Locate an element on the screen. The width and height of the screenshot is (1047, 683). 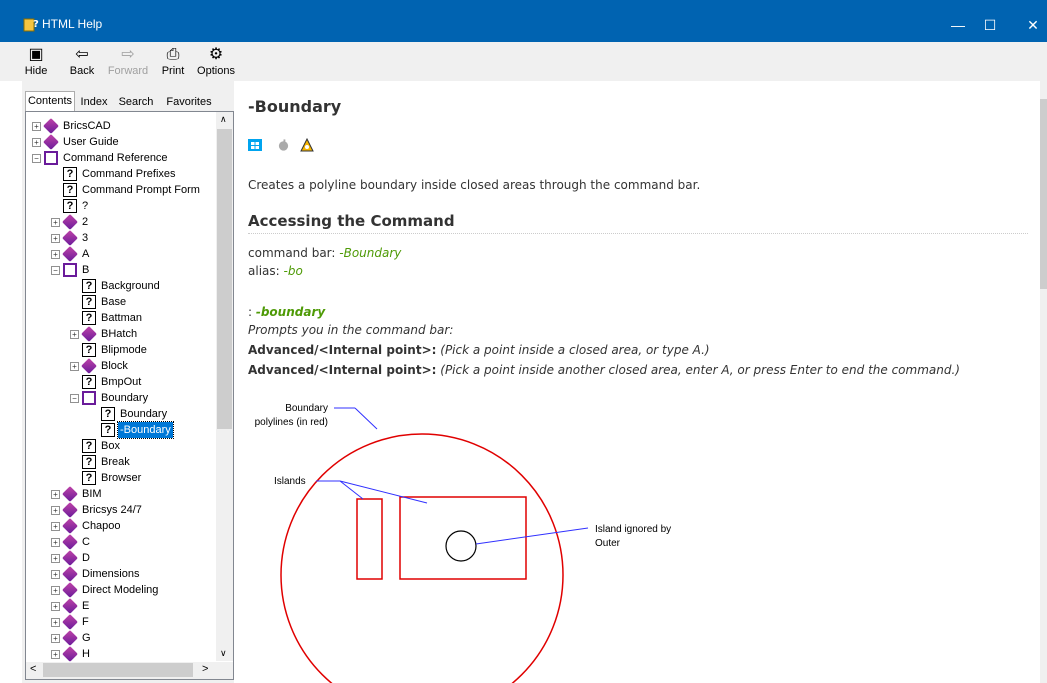
tree-item-label: Block is located at coordinates (114, 366).